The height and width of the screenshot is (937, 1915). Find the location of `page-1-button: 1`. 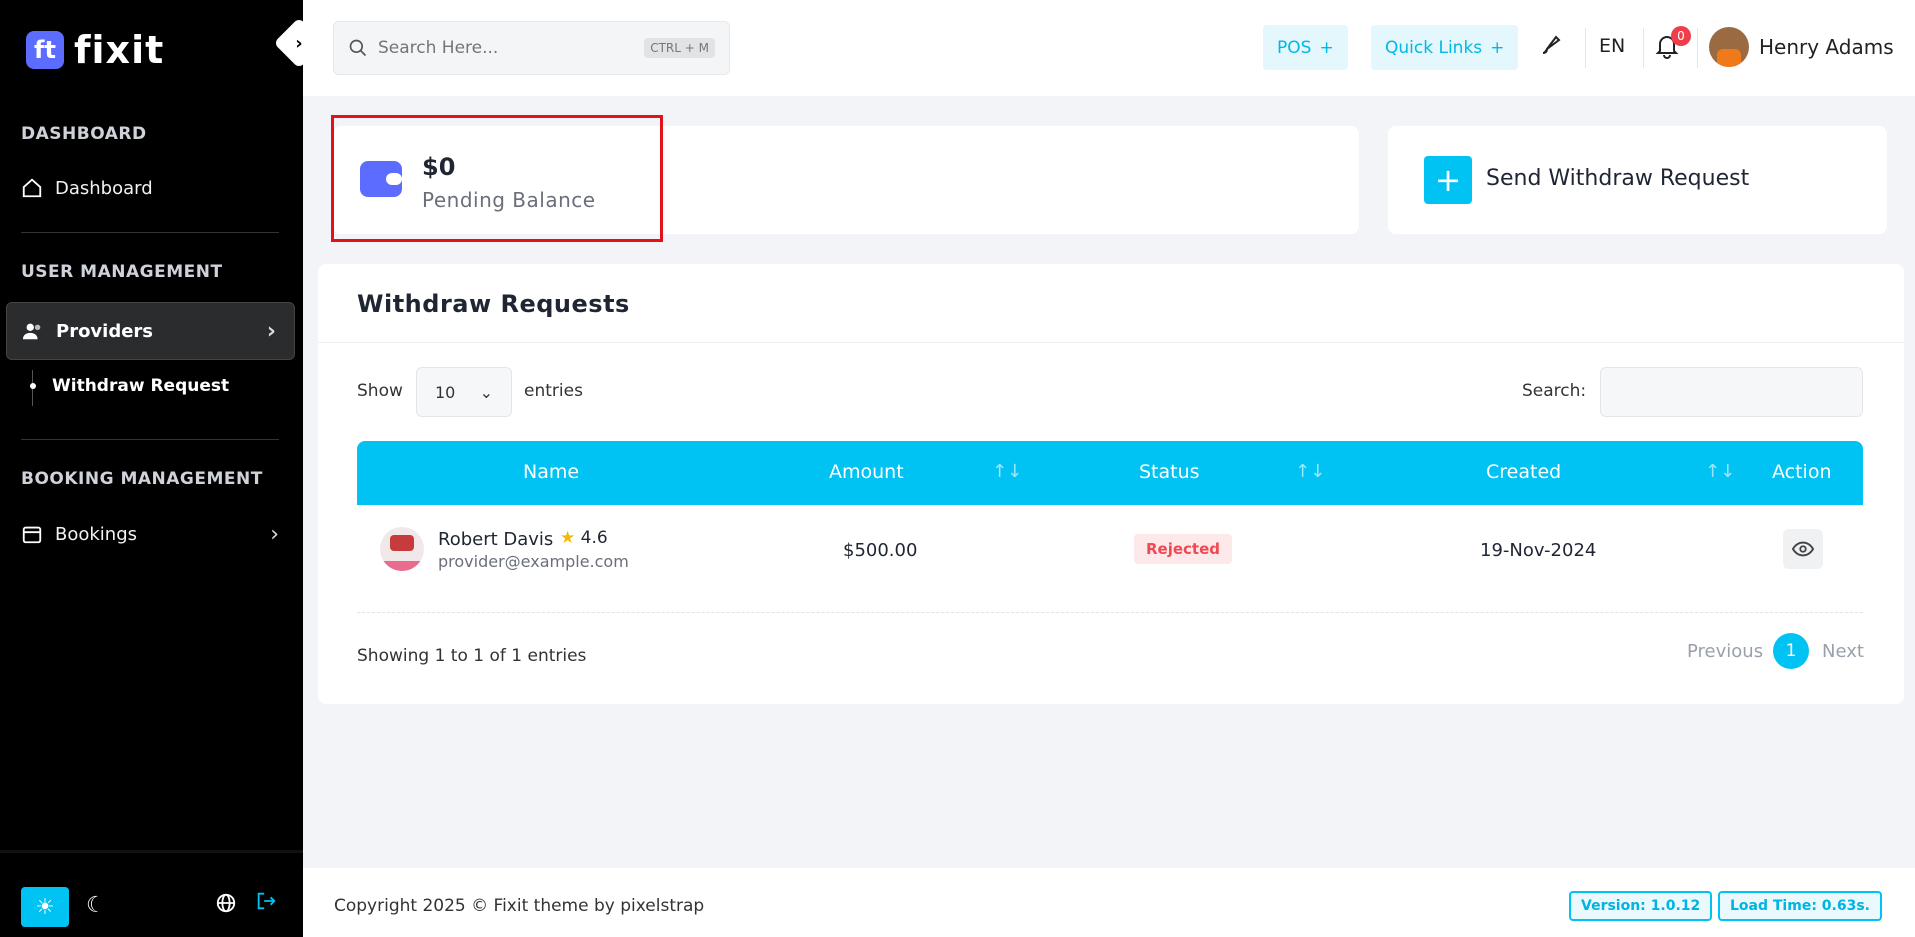

page-1-button: 1 is located at coordinates (1791, 651).